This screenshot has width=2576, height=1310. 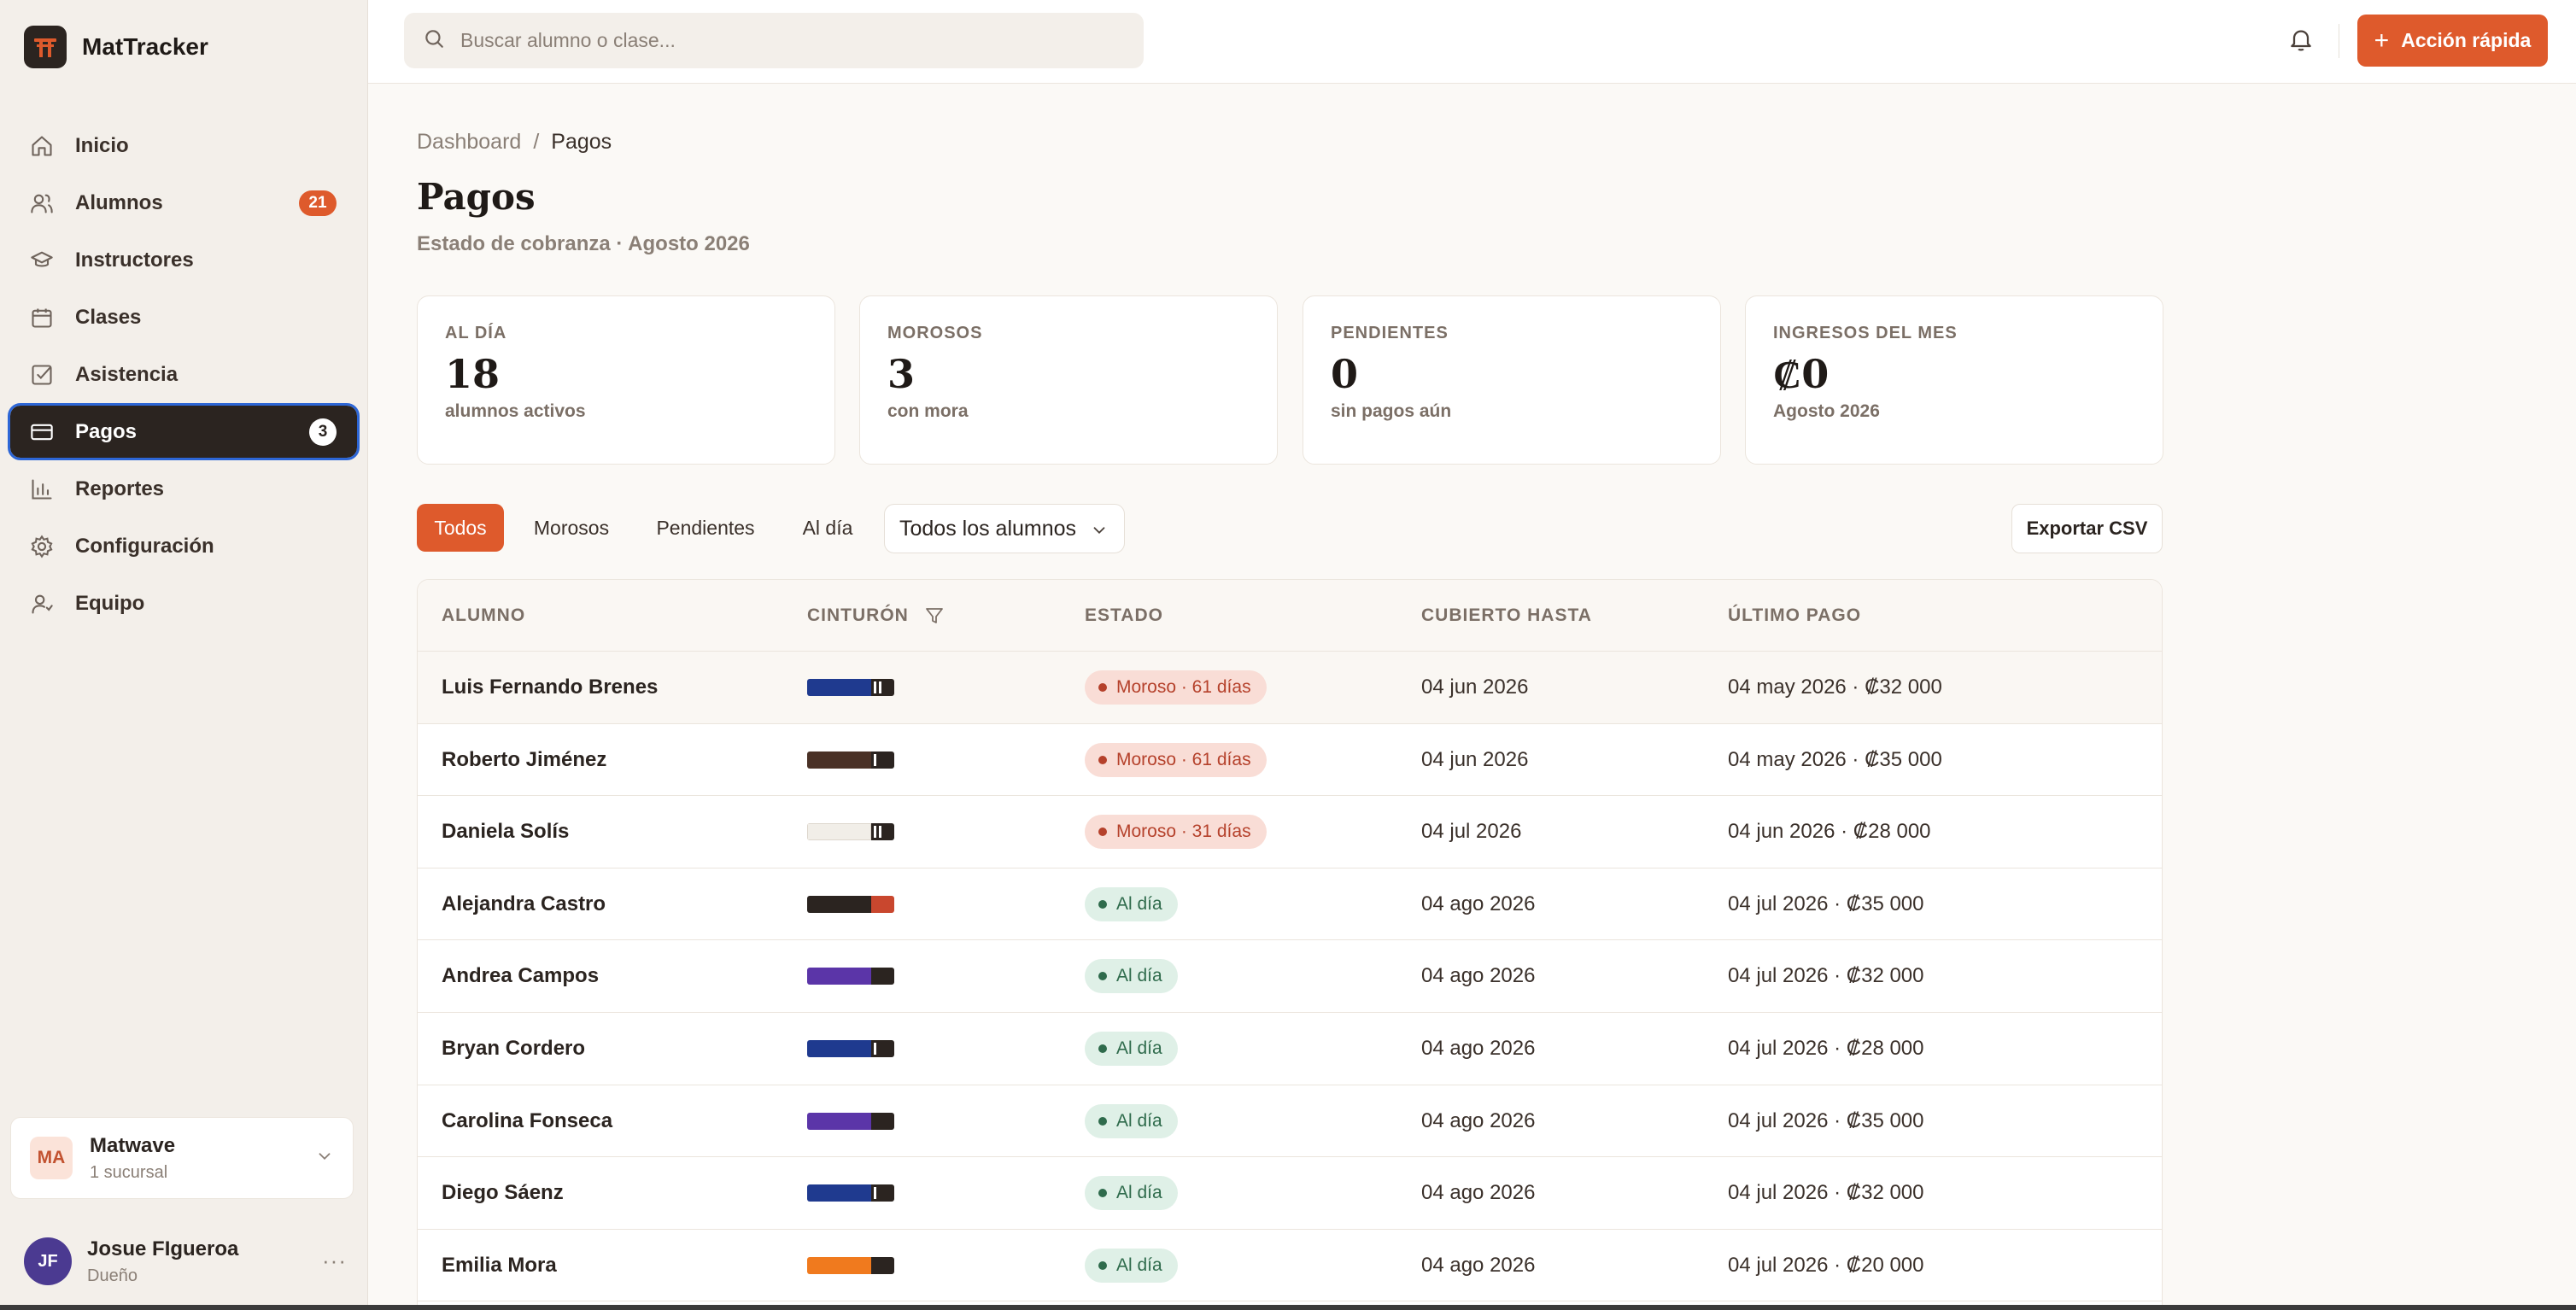 What do you see at coordinates (2087, 528) in the screenshot?
I see `export-csv-button: Exportar CSV` at bounding box center [2087, 528].